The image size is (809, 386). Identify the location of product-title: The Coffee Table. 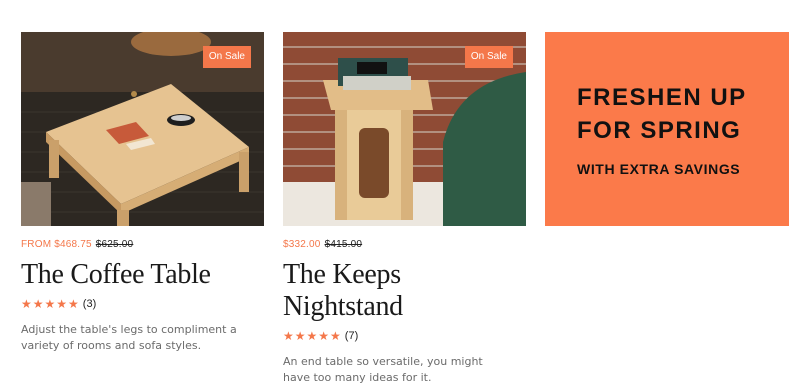
(142, 275).